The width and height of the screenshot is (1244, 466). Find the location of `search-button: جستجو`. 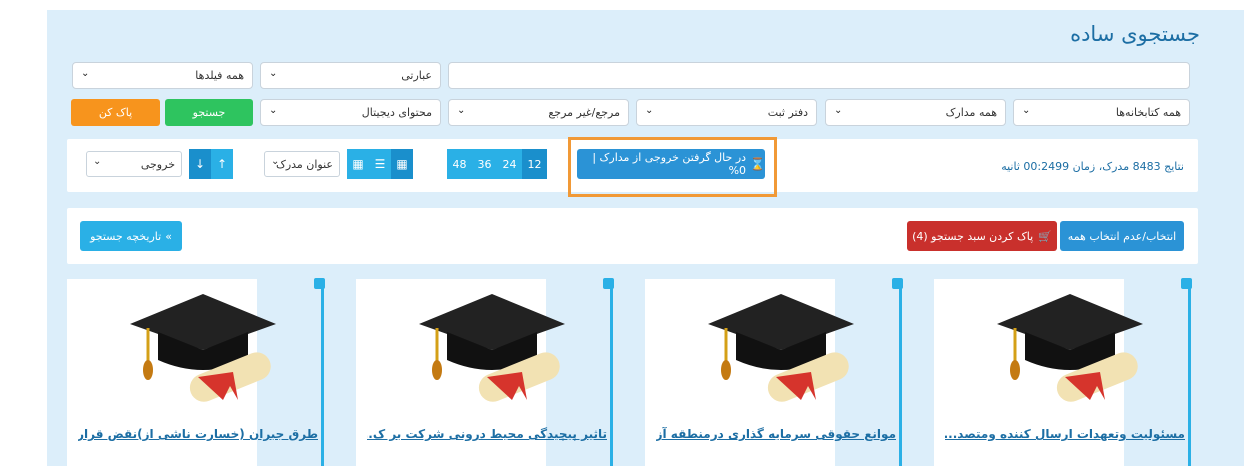

search-button: جستجو is located at coordinates (209, 112).